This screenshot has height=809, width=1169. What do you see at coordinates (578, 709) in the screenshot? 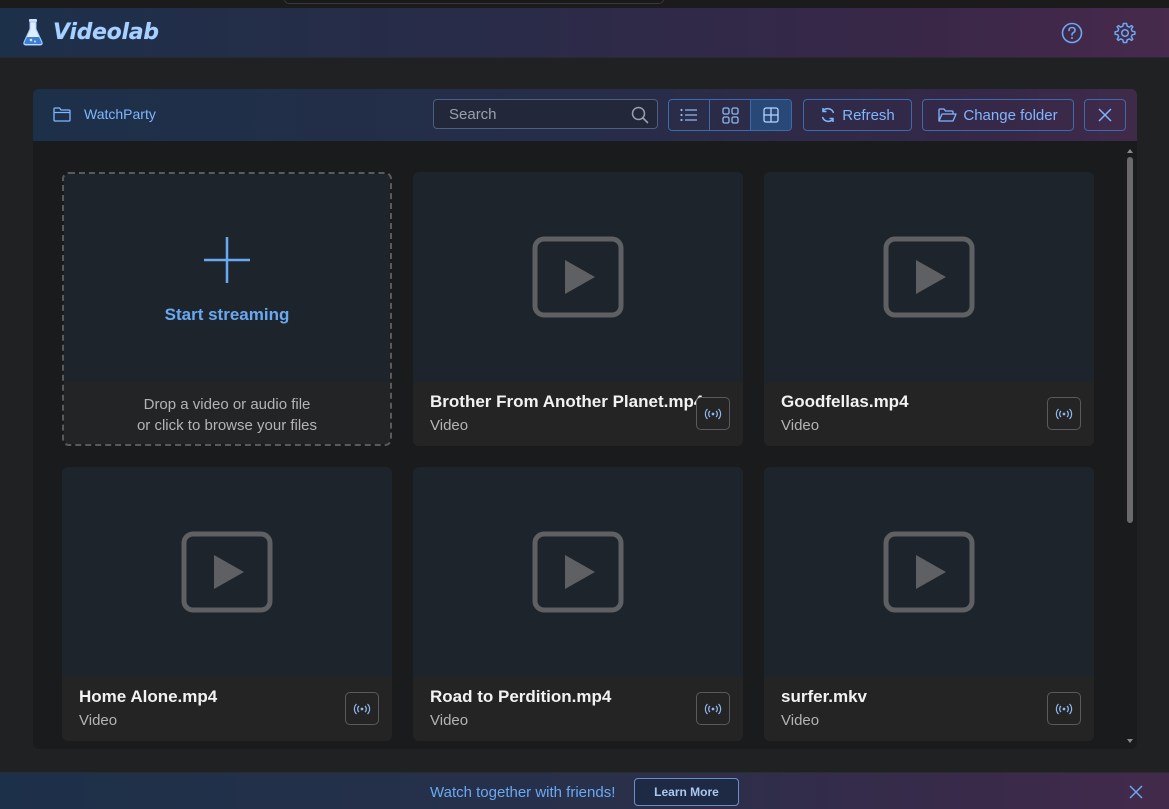
I see `file-info: Road to Perdition.mp4 Video` at bounding box center [578, 709].